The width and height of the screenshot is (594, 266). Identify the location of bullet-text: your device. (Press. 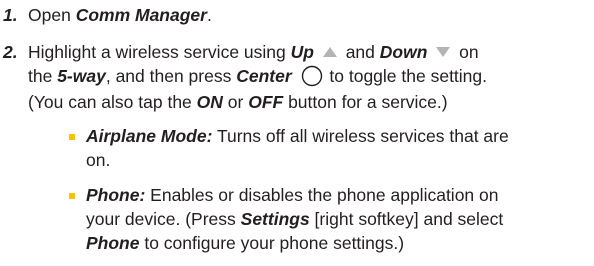
(163, 218).